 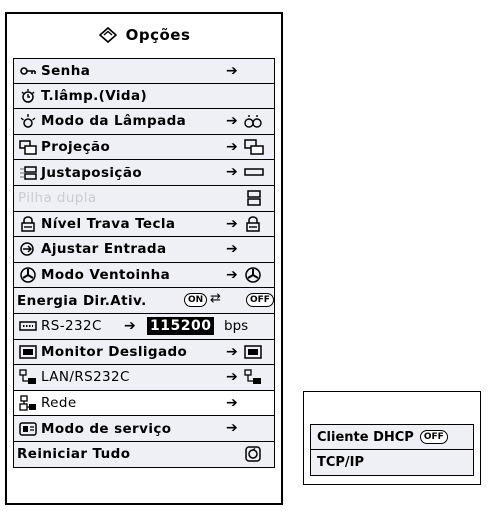 What do you see at coordinates (341, 462) in the screenshot?
I see `submenu-item-label: TCP/IP` at bounding box center [341, 462].